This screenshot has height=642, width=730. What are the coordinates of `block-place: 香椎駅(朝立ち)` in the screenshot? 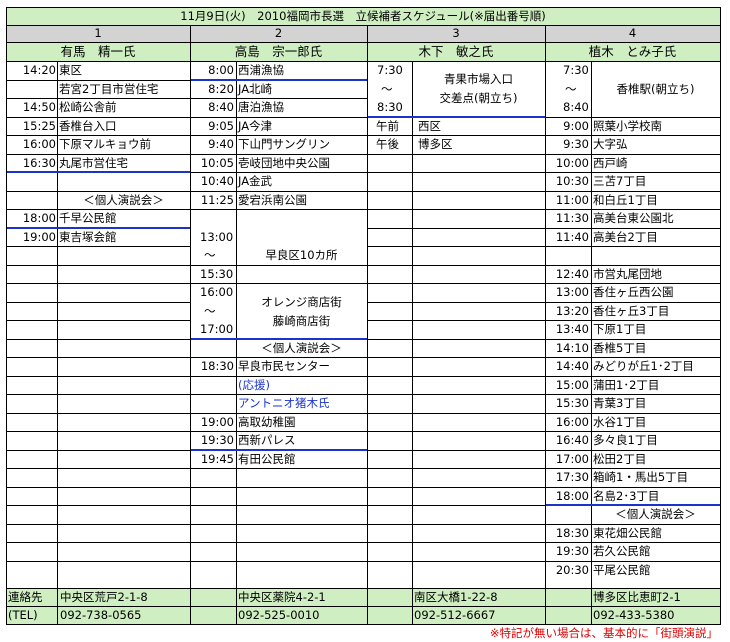 It's located at (655, 89).